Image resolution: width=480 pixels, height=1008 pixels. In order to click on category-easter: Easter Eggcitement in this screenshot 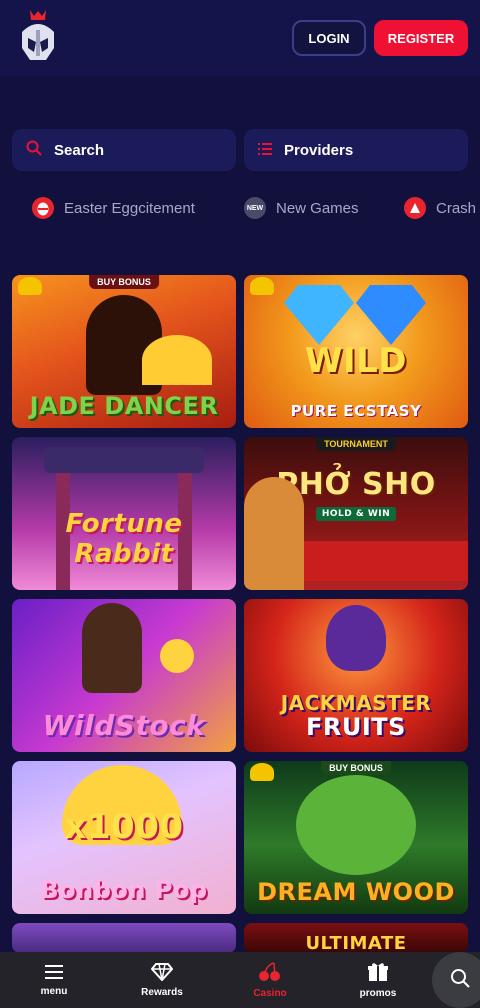, I will do `click(113, 208)`.